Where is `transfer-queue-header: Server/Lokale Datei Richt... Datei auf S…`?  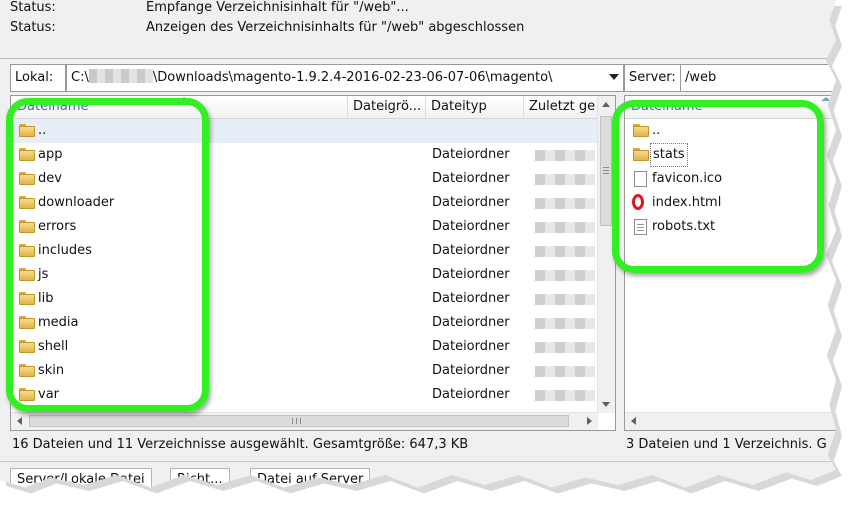
transfer-queue-header: Server/Lokale Datei Richt... Datei auf S… is located at coordinates (418, 474).